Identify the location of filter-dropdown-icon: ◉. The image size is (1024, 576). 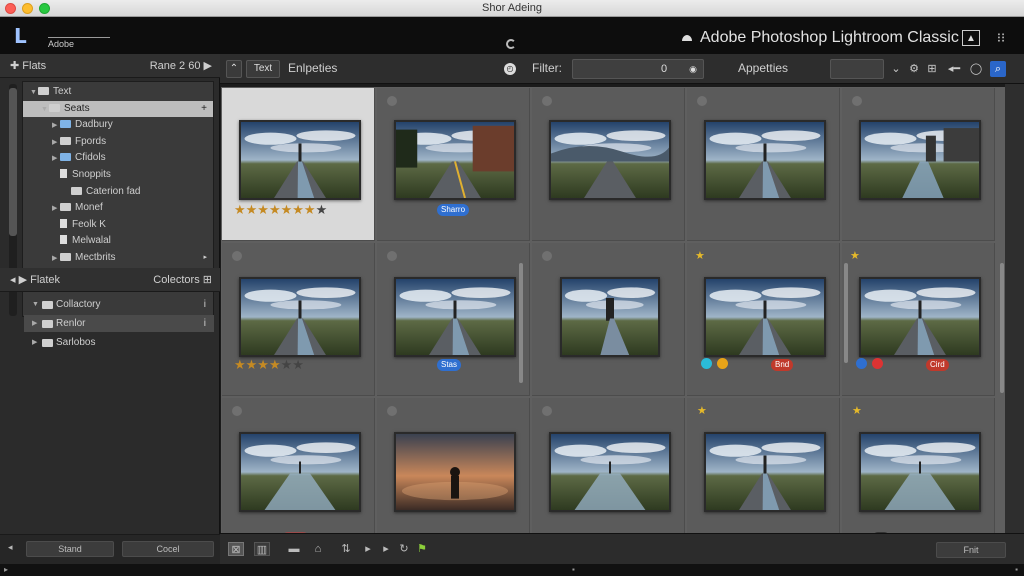
(693, 69).